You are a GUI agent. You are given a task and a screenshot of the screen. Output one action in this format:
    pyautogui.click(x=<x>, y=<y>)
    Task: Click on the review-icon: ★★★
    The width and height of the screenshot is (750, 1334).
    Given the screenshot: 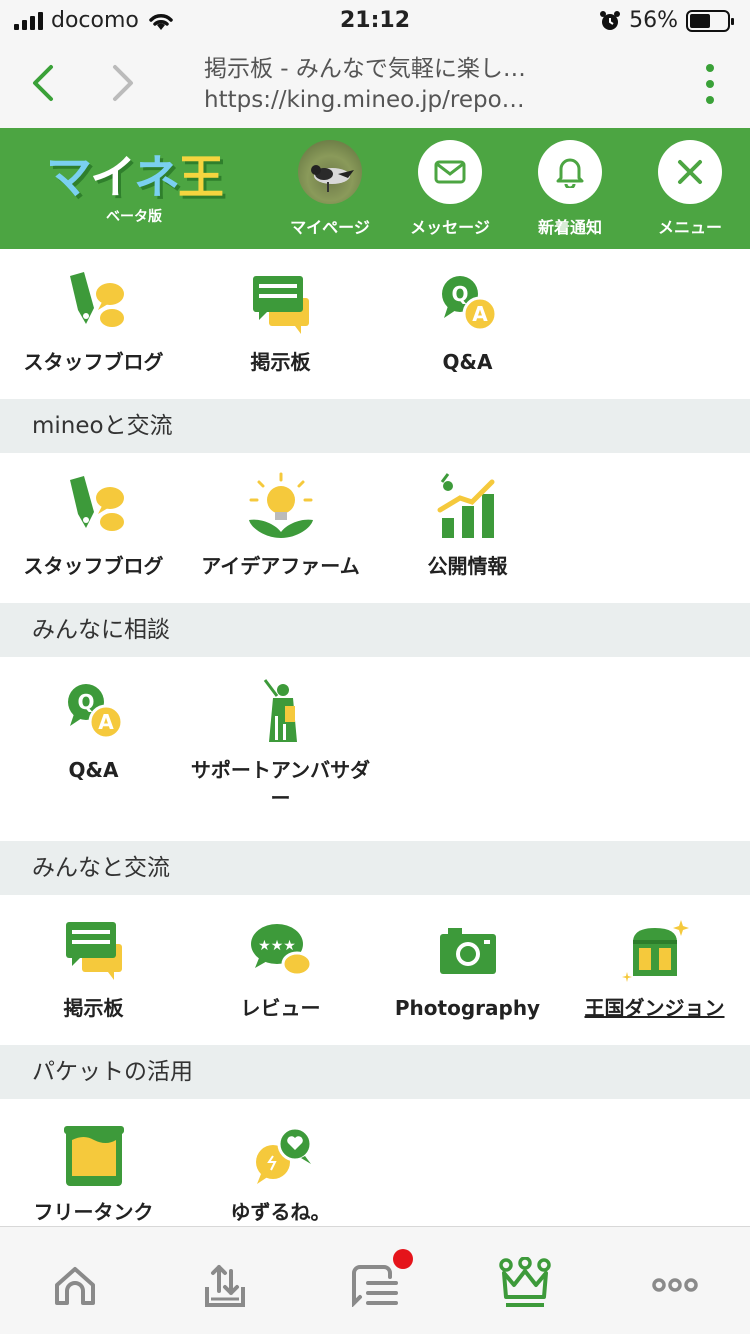 What is the action you would take?
    pyautogui.click(x=281, y=950)
    